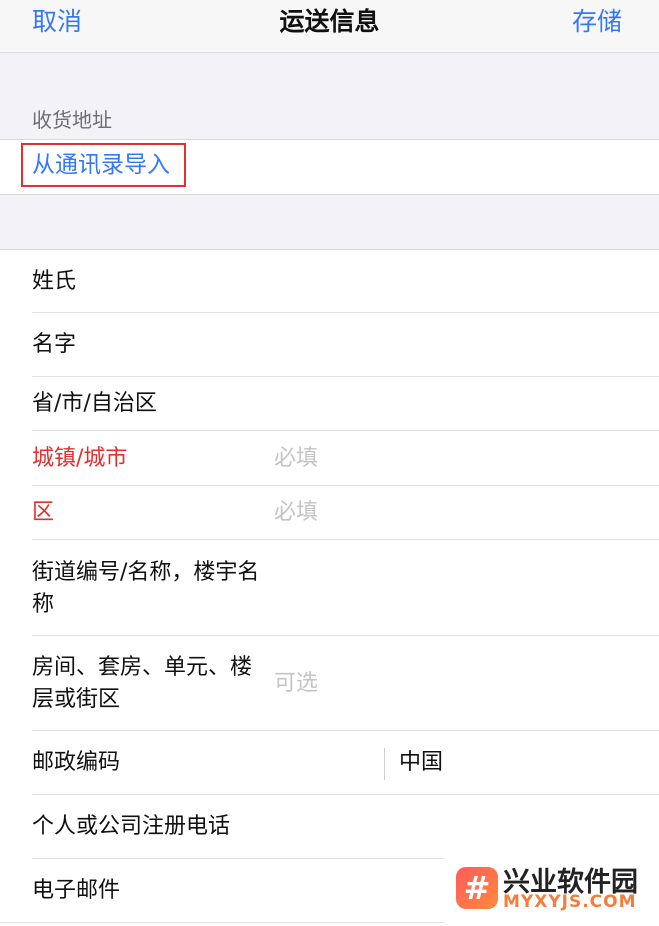 The width and height of the screenshot is (659, 926). What do you see at coordinates (329, 458) in the screenshot?
I see `city-row: 城镇/城市 必填` at bounding box center [329, 458].